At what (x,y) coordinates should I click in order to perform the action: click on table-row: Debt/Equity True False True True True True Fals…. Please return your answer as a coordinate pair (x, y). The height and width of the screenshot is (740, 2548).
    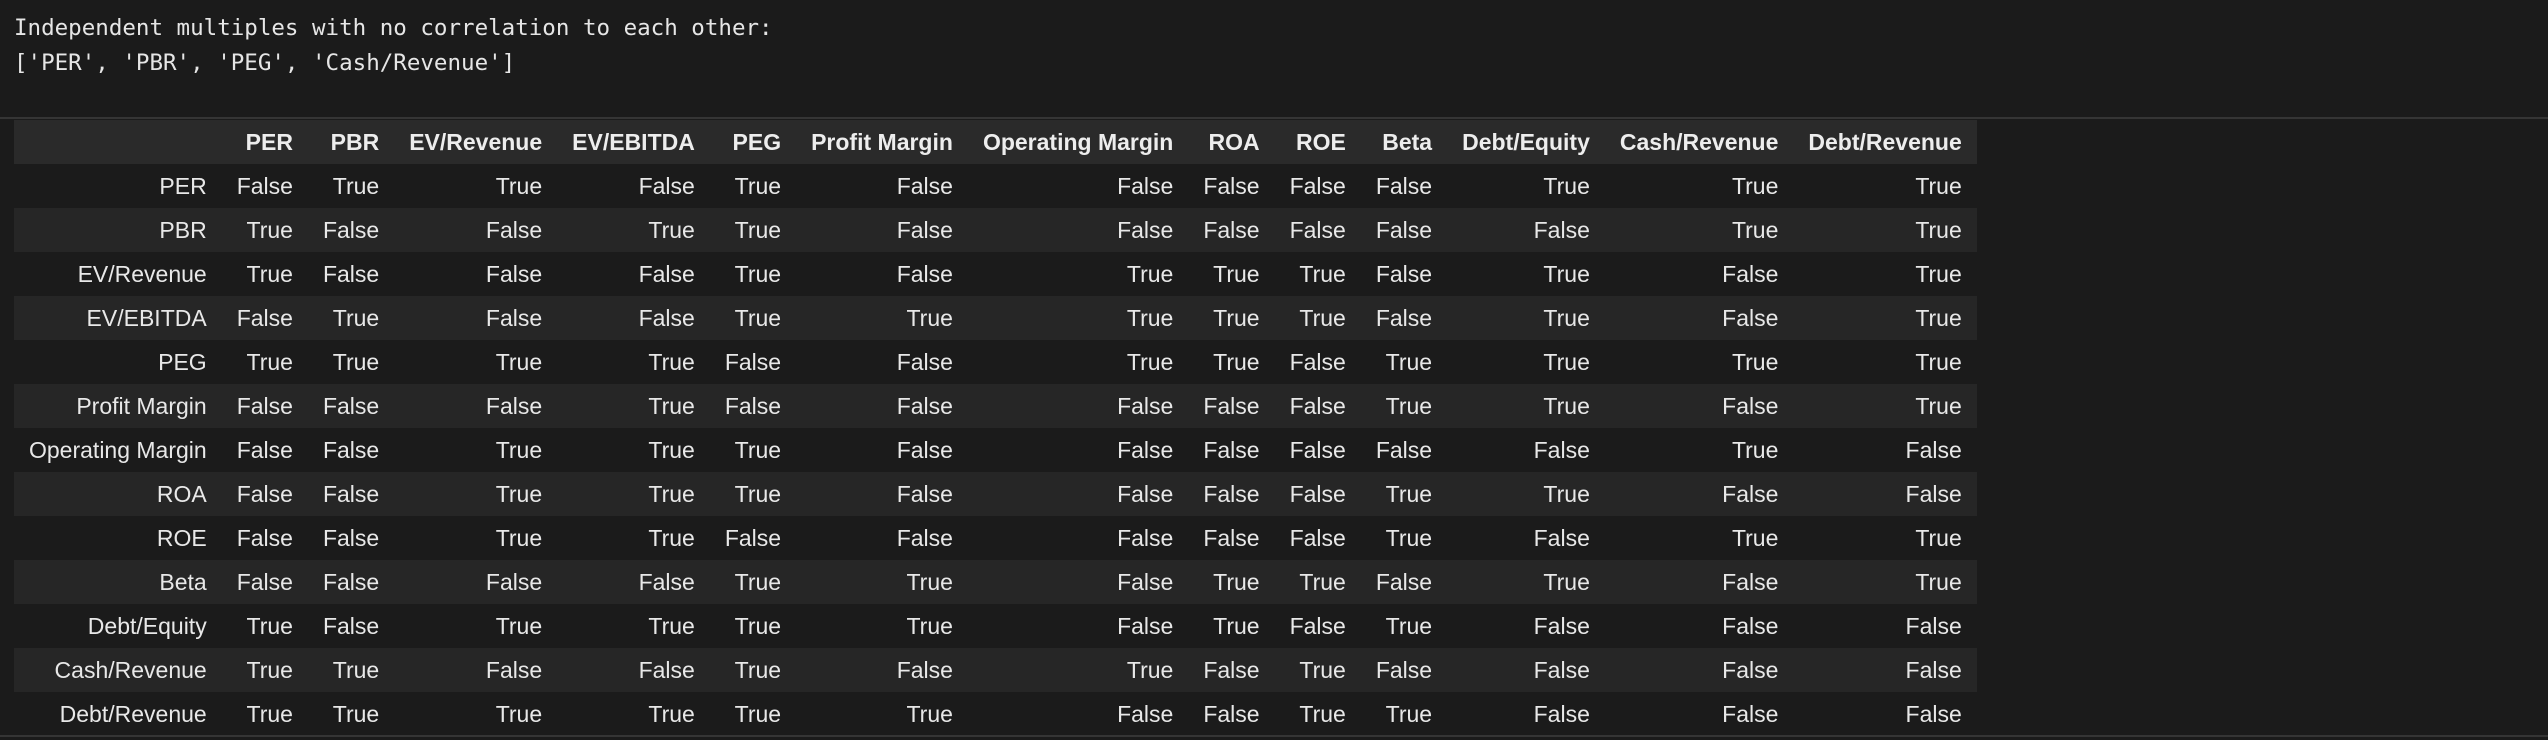
    Looking at the image, I should click on (995, 626).